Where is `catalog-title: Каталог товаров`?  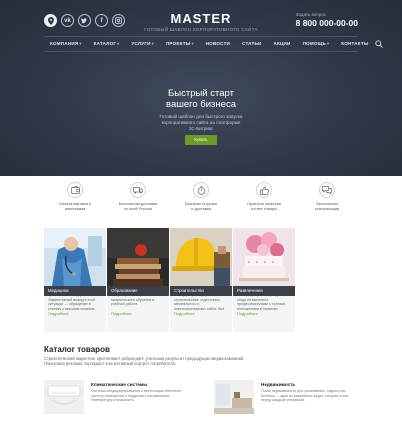 catalog-title: Каталог товаров is located at coordinates (77, 349).